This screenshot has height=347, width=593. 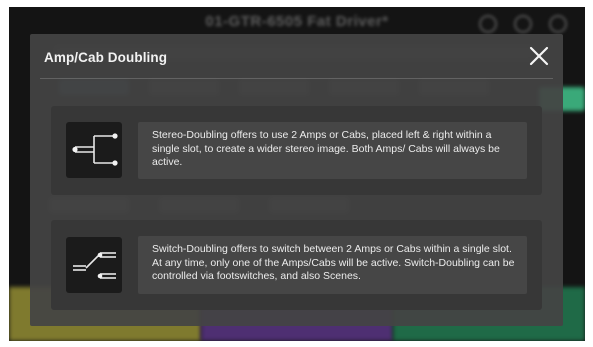 What do you see at coordinates (523, 24) in the screenshot?
I see `background-user-icon` at bounding box center [523, 24].